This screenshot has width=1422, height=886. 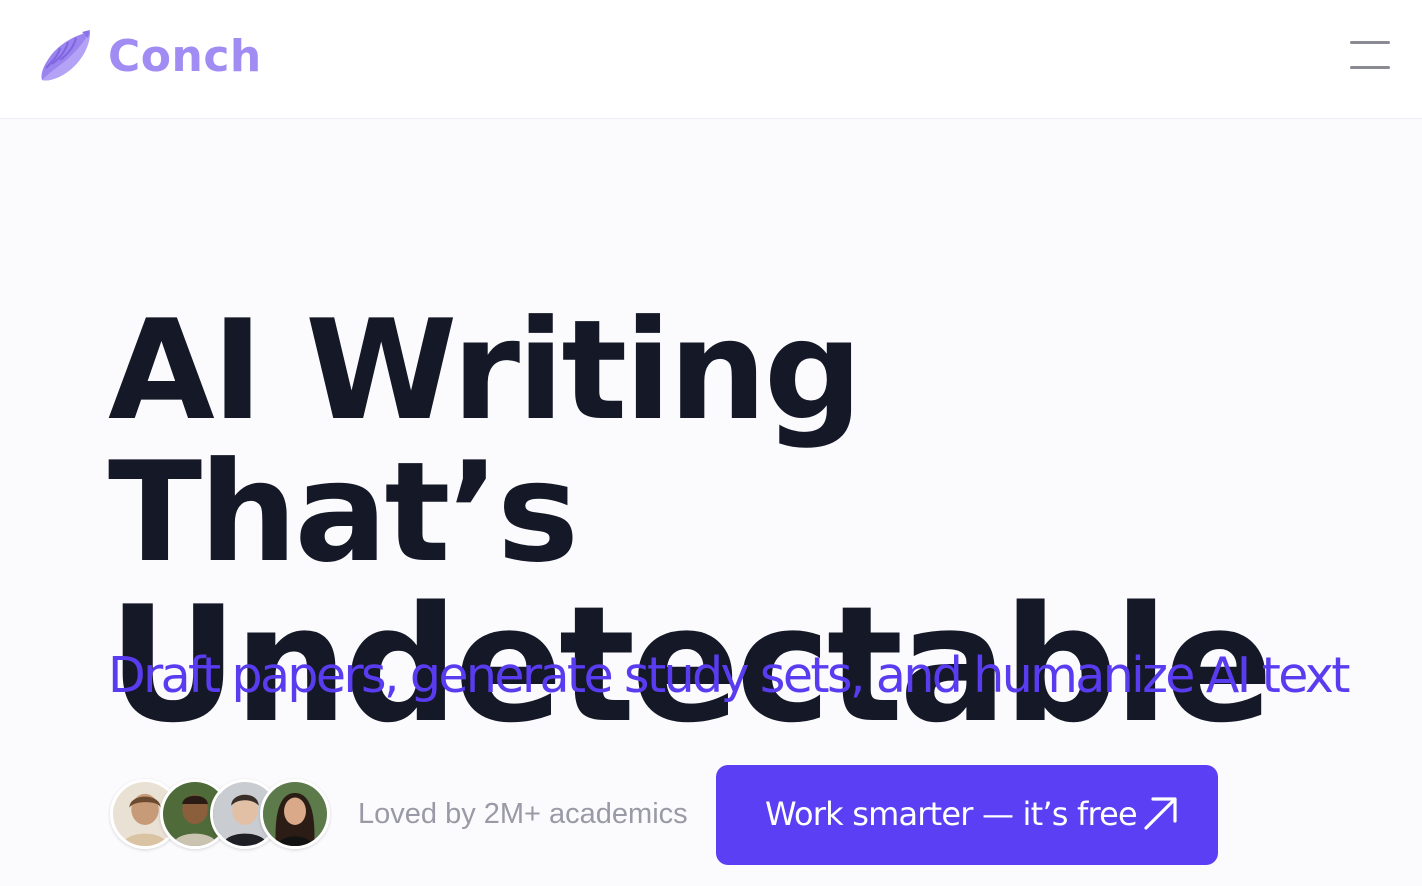 What do you see at coordinates (295, 814) in the screenshot?
I see `avatar` at bounding box center [295, 814].